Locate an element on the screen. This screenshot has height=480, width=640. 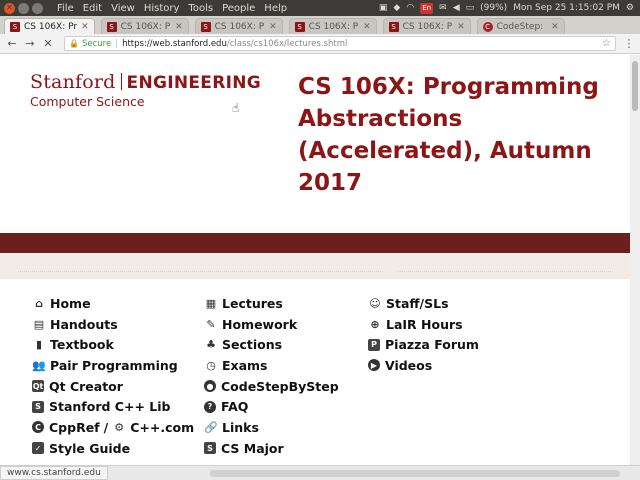
keyboard-layout-icon: En is located at coordinates (427, 8).